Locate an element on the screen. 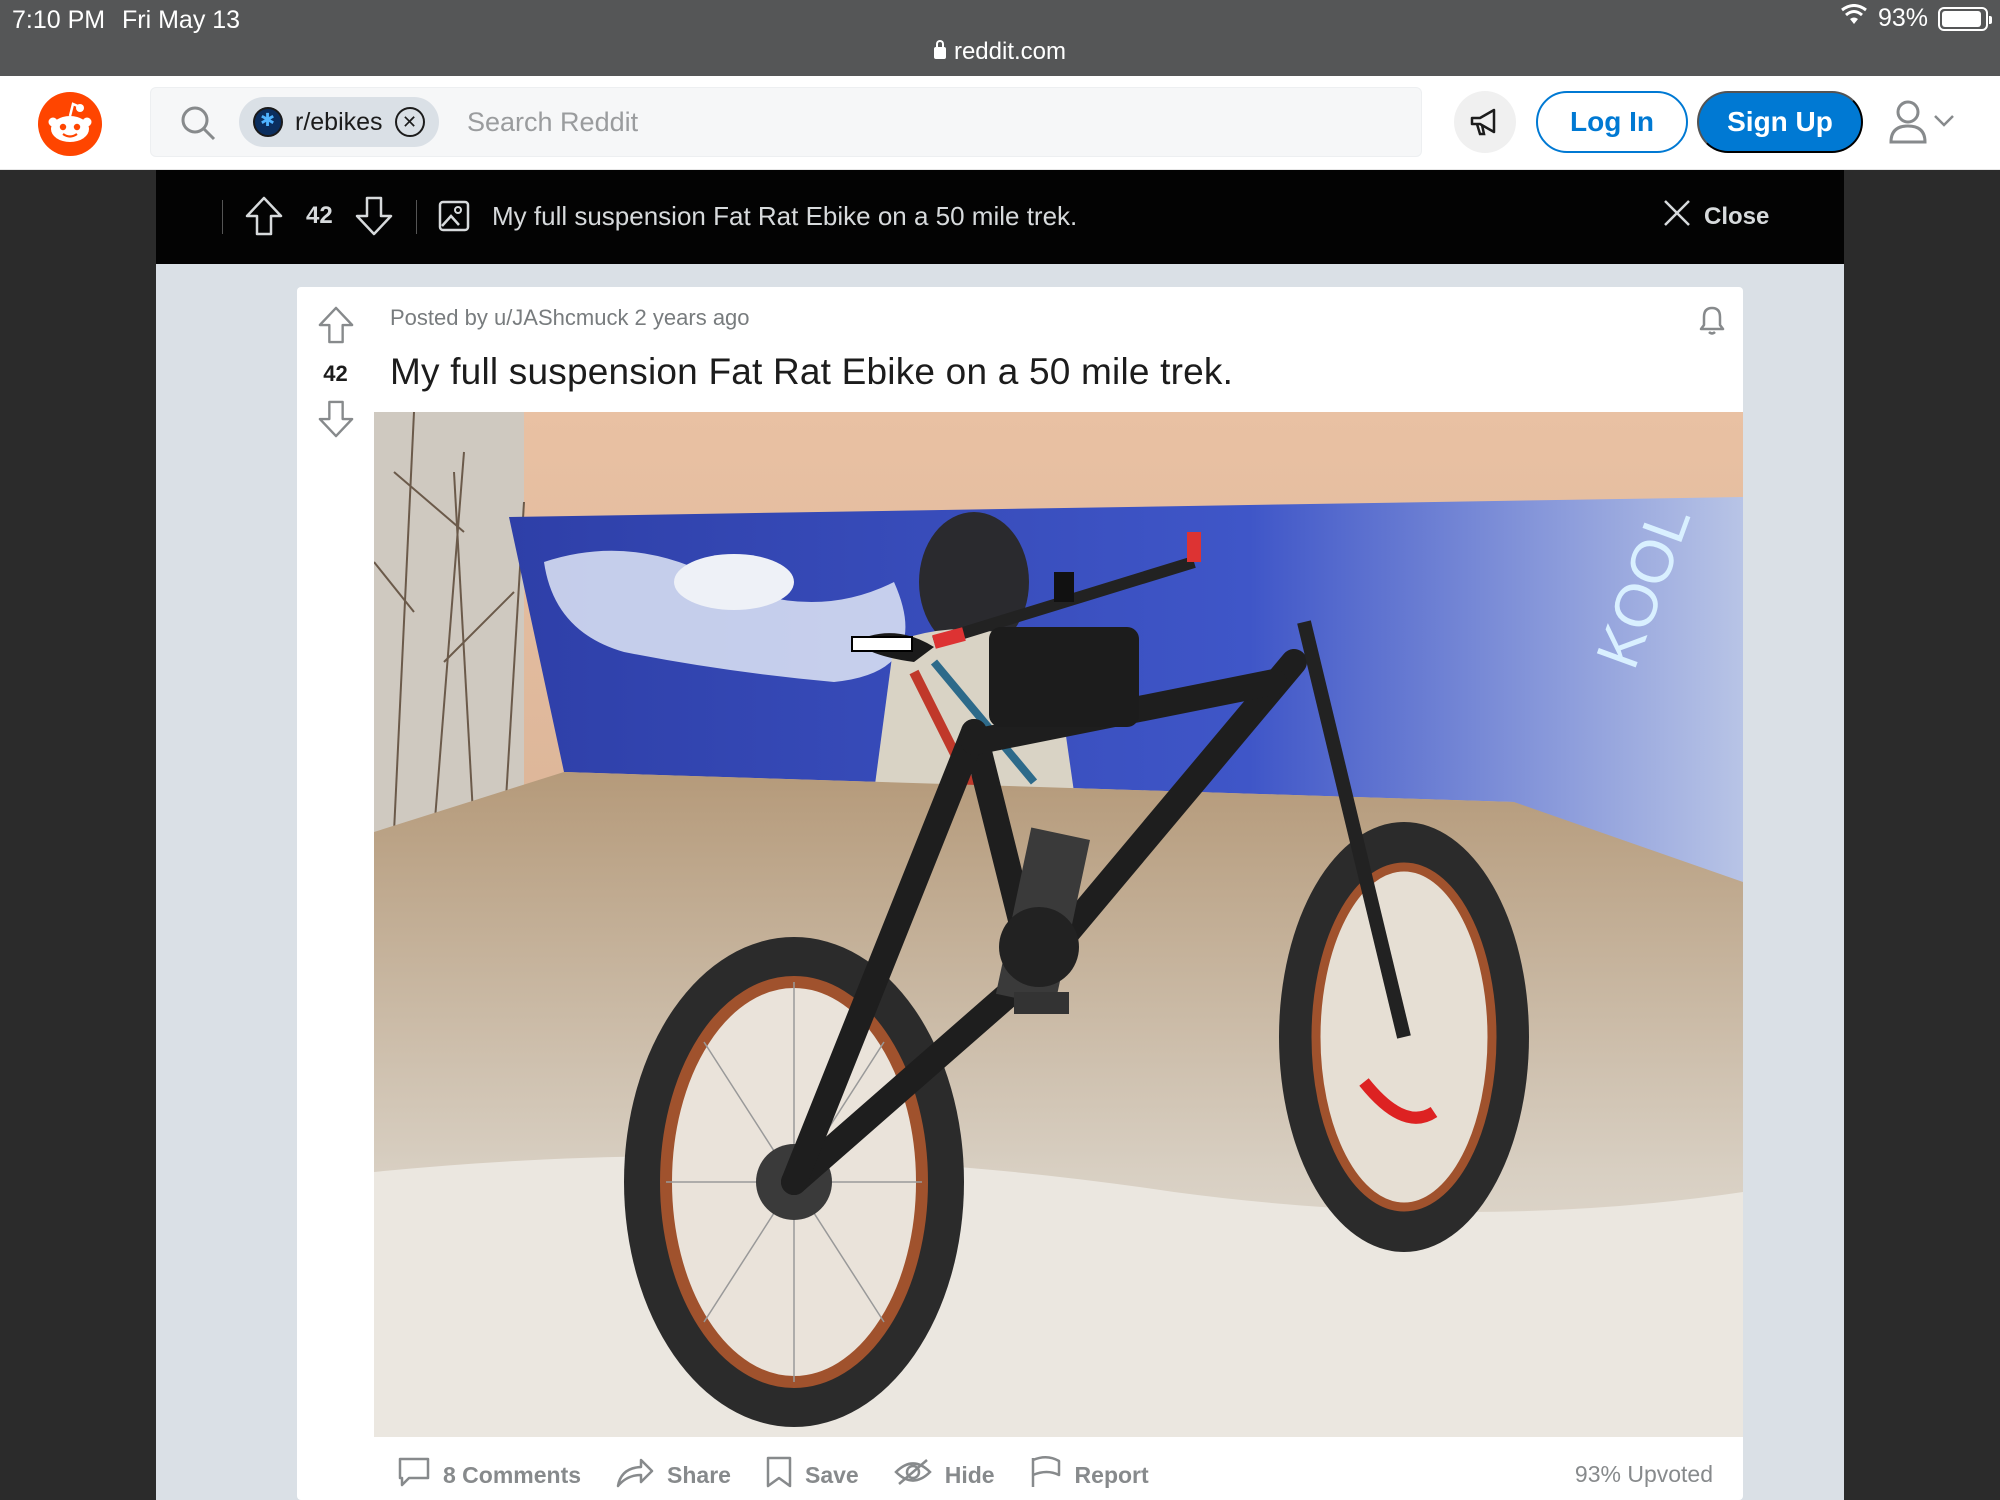 This screenshot has width=2000, height=1500. login-button: Log In is located at coordinates (1612, 122).